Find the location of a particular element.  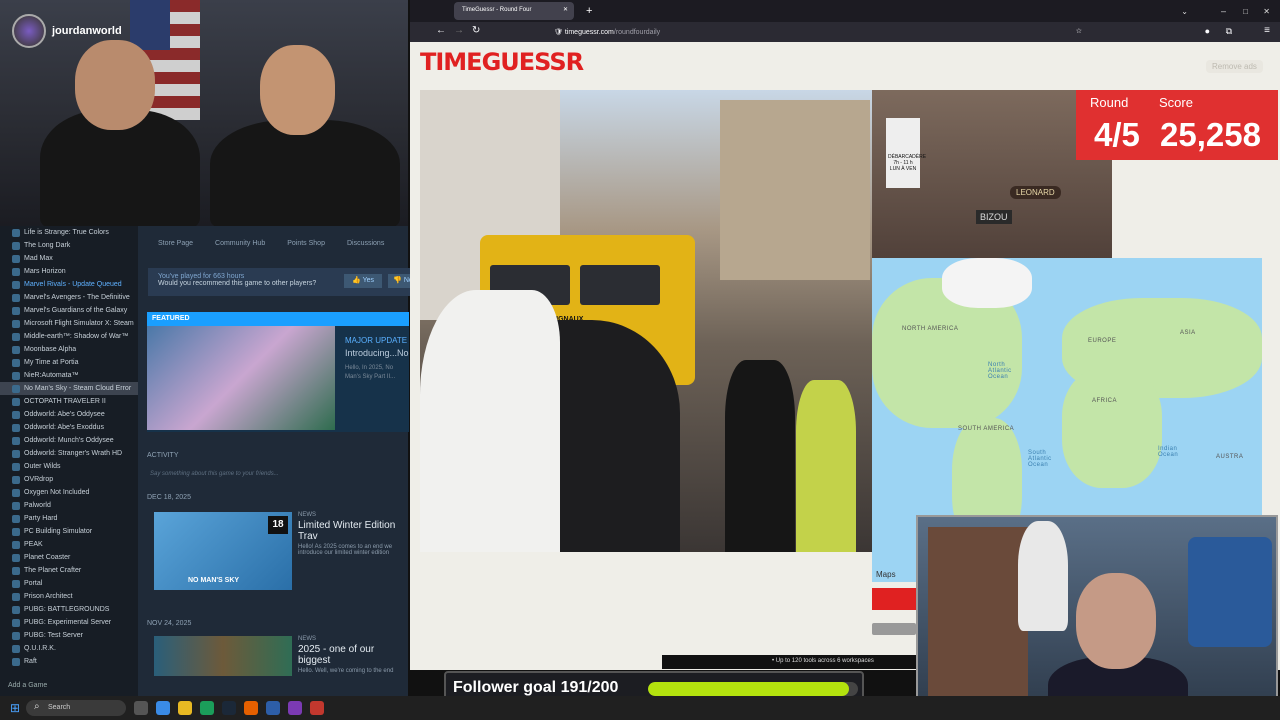

library-item: Portal is located at coordinates (69, 583).